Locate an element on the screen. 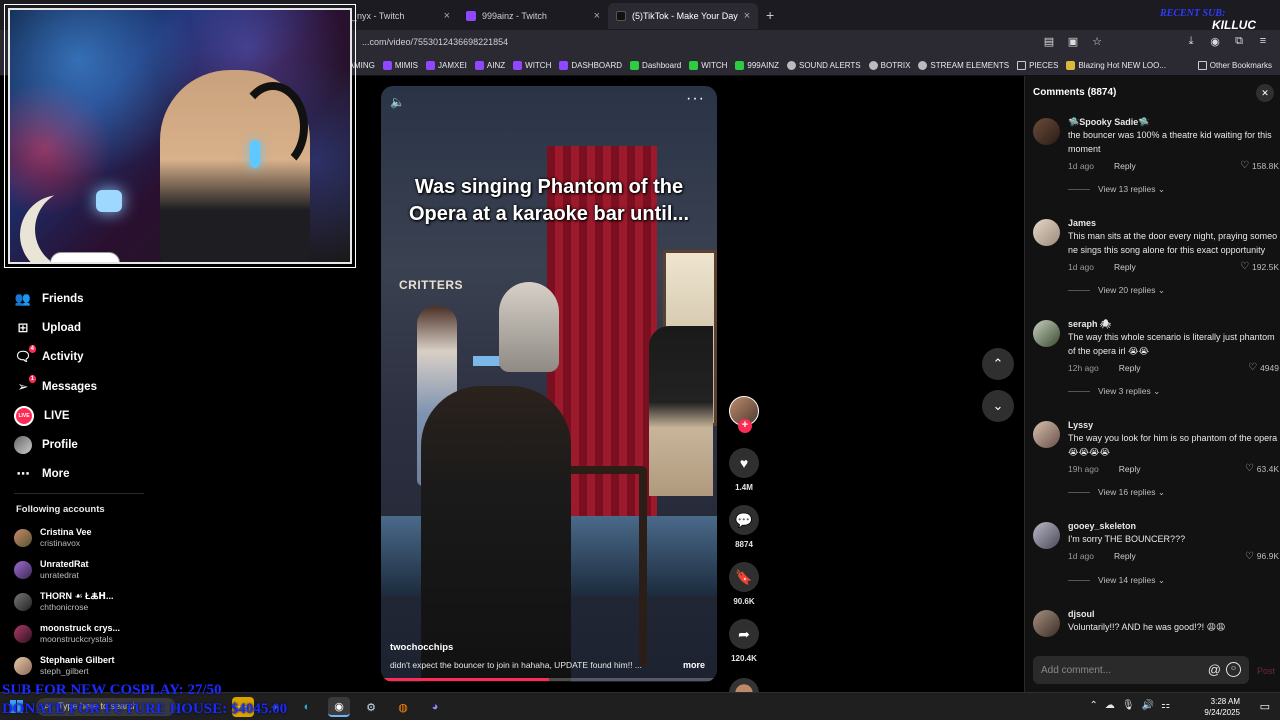 The height and width of the screenshot is (720, 1280). view-replies-button: View 3 replies ⌄ is located at coordinates (1173, 391).